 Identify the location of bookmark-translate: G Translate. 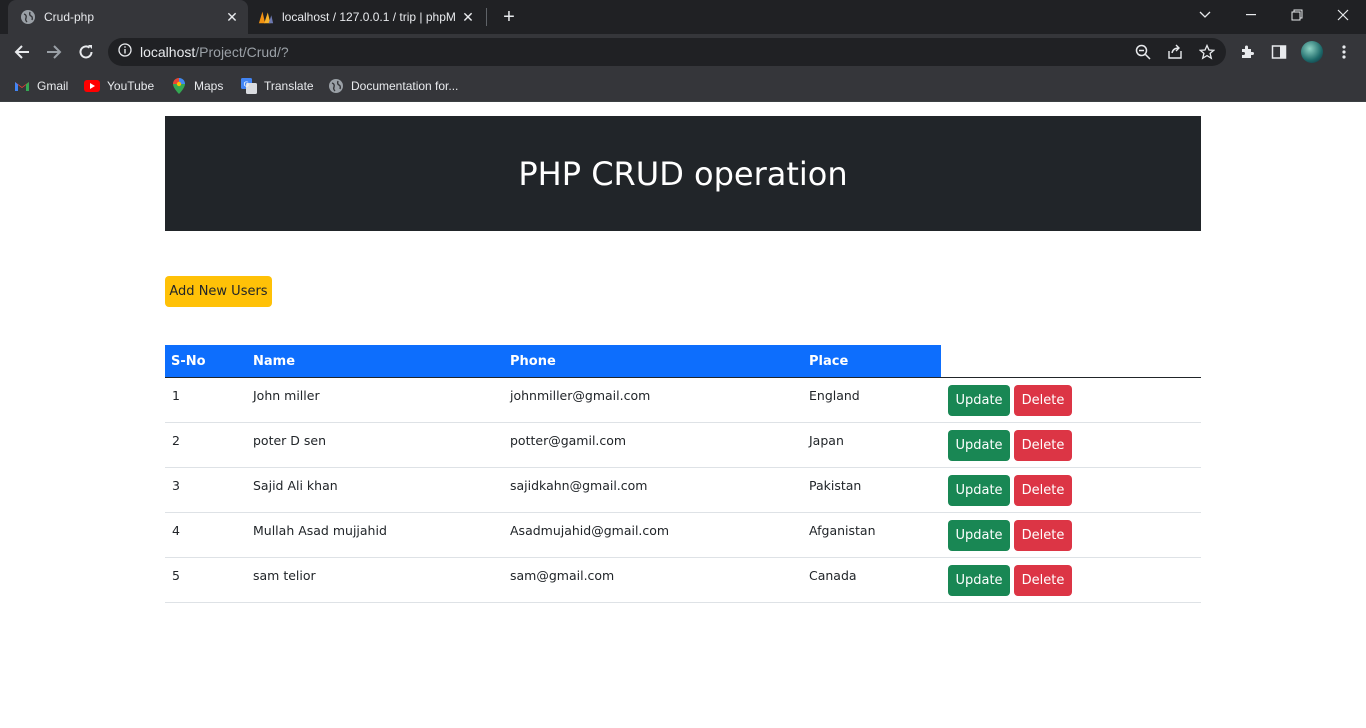
(277, 86).